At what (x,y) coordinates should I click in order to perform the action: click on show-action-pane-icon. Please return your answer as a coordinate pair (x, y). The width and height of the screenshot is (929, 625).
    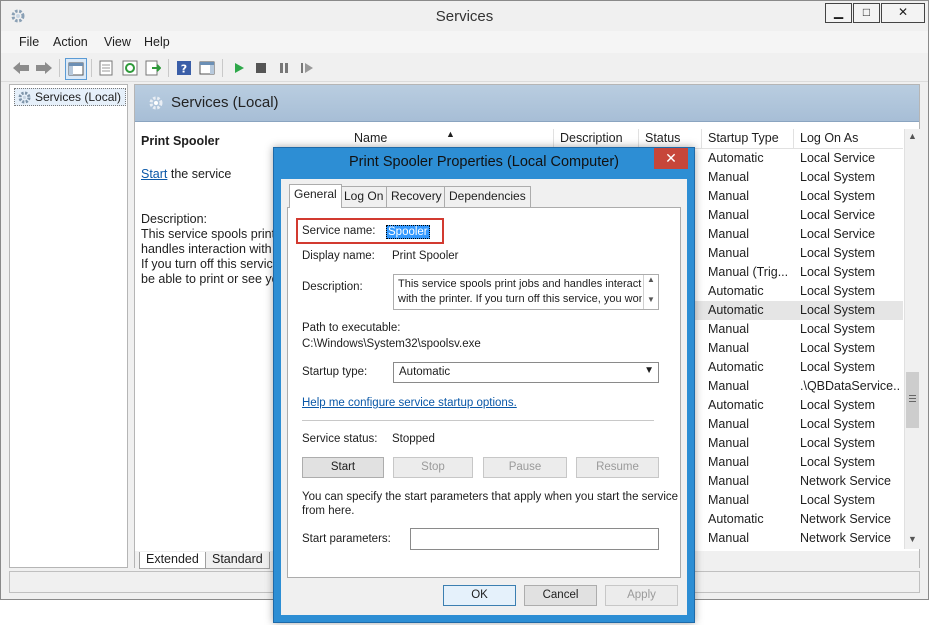
    Looking at the image, I should click on (207, 68).